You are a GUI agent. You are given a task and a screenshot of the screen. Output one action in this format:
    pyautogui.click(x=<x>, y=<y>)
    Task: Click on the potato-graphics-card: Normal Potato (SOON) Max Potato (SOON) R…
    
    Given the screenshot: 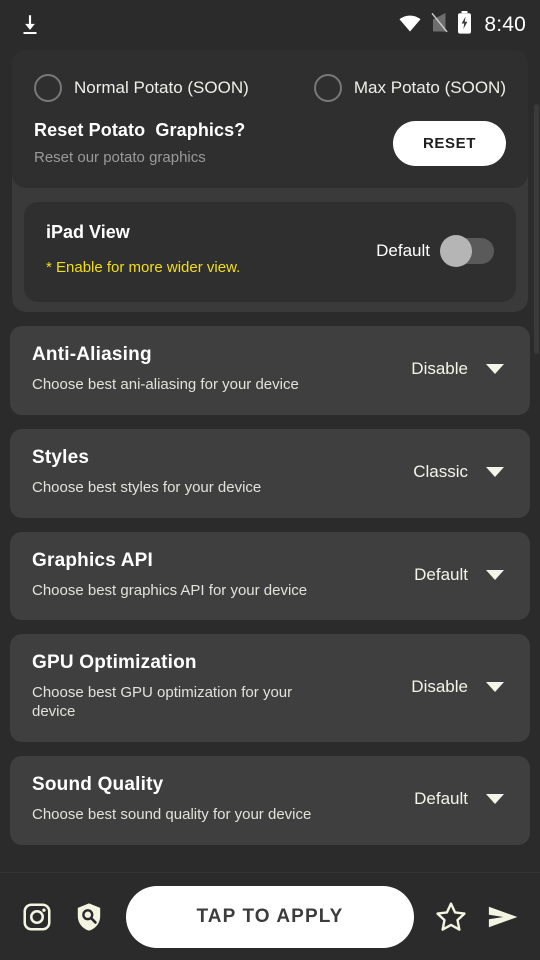 What is the action you would take?
    pyautogui.click(x=270, y=119)
    